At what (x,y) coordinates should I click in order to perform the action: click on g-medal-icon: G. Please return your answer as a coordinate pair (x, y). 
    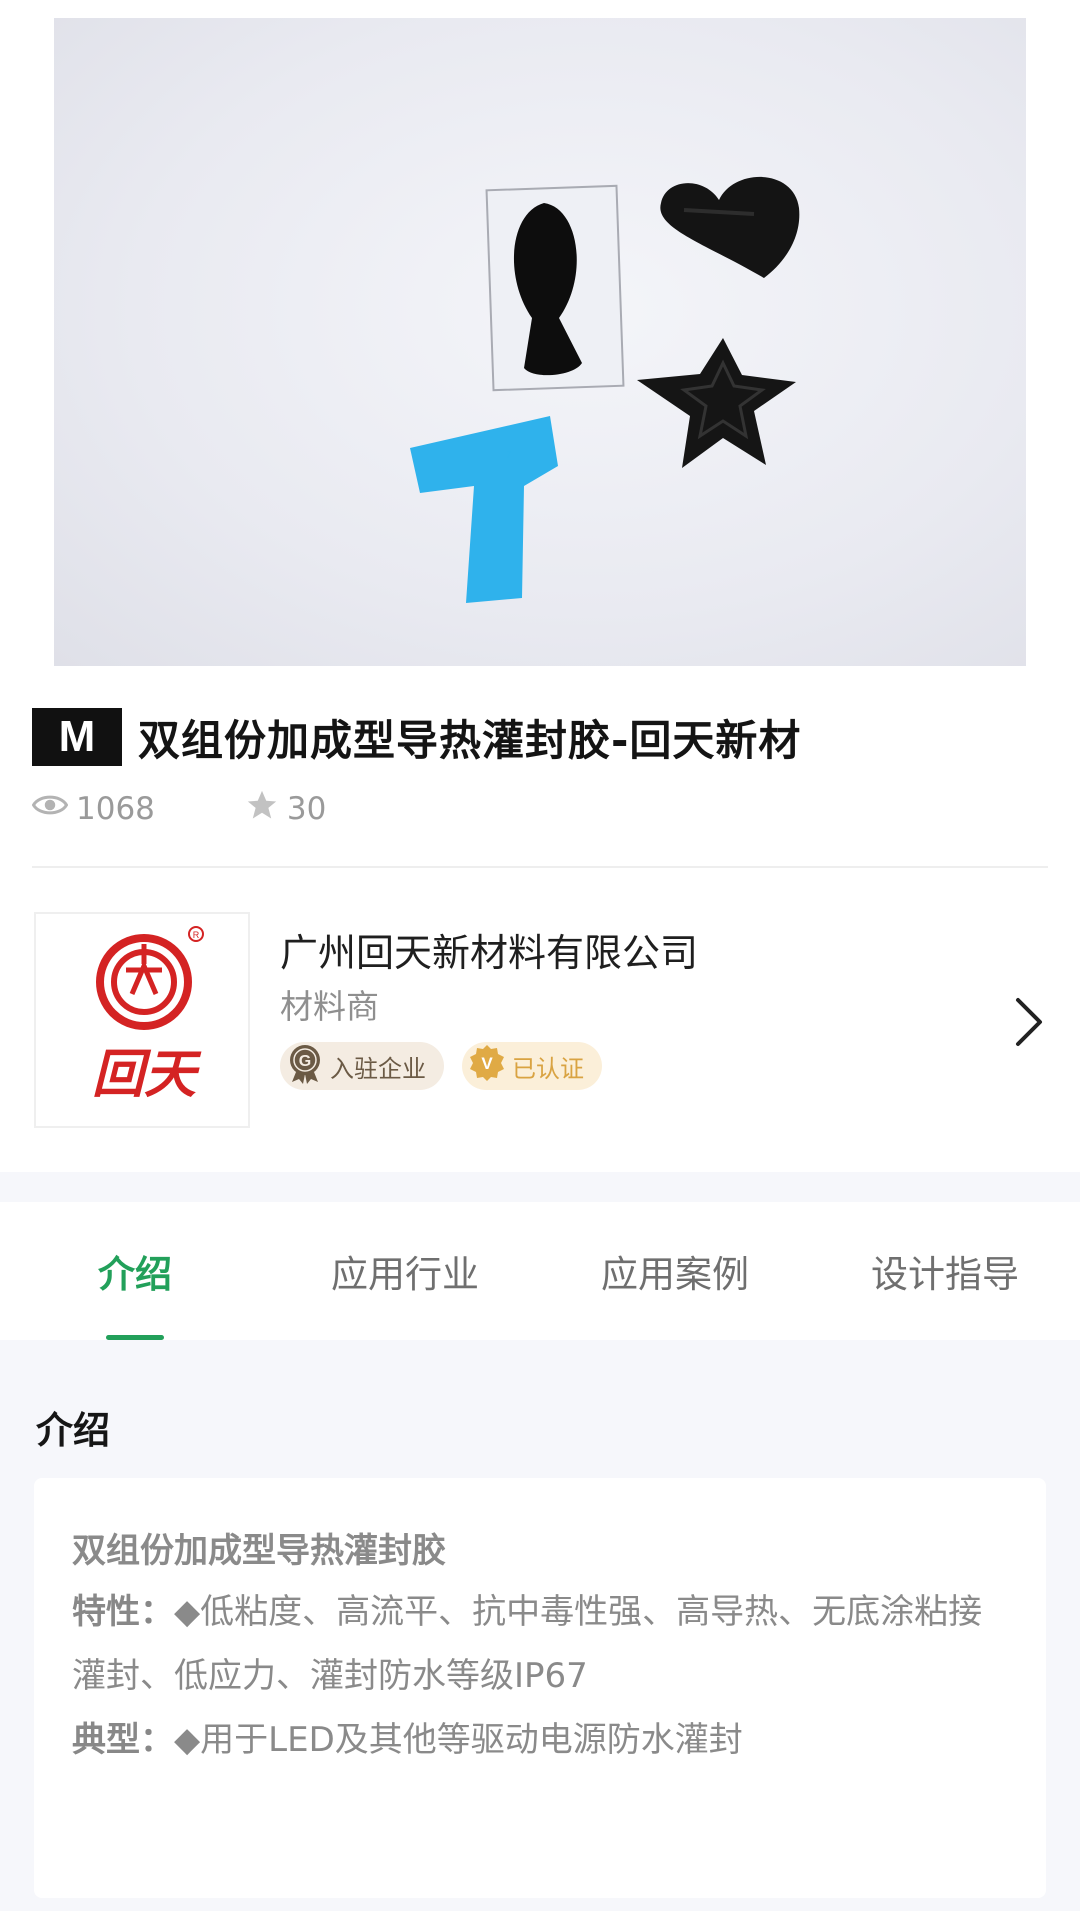
    Looking at the image, I should click on (305, 1066).